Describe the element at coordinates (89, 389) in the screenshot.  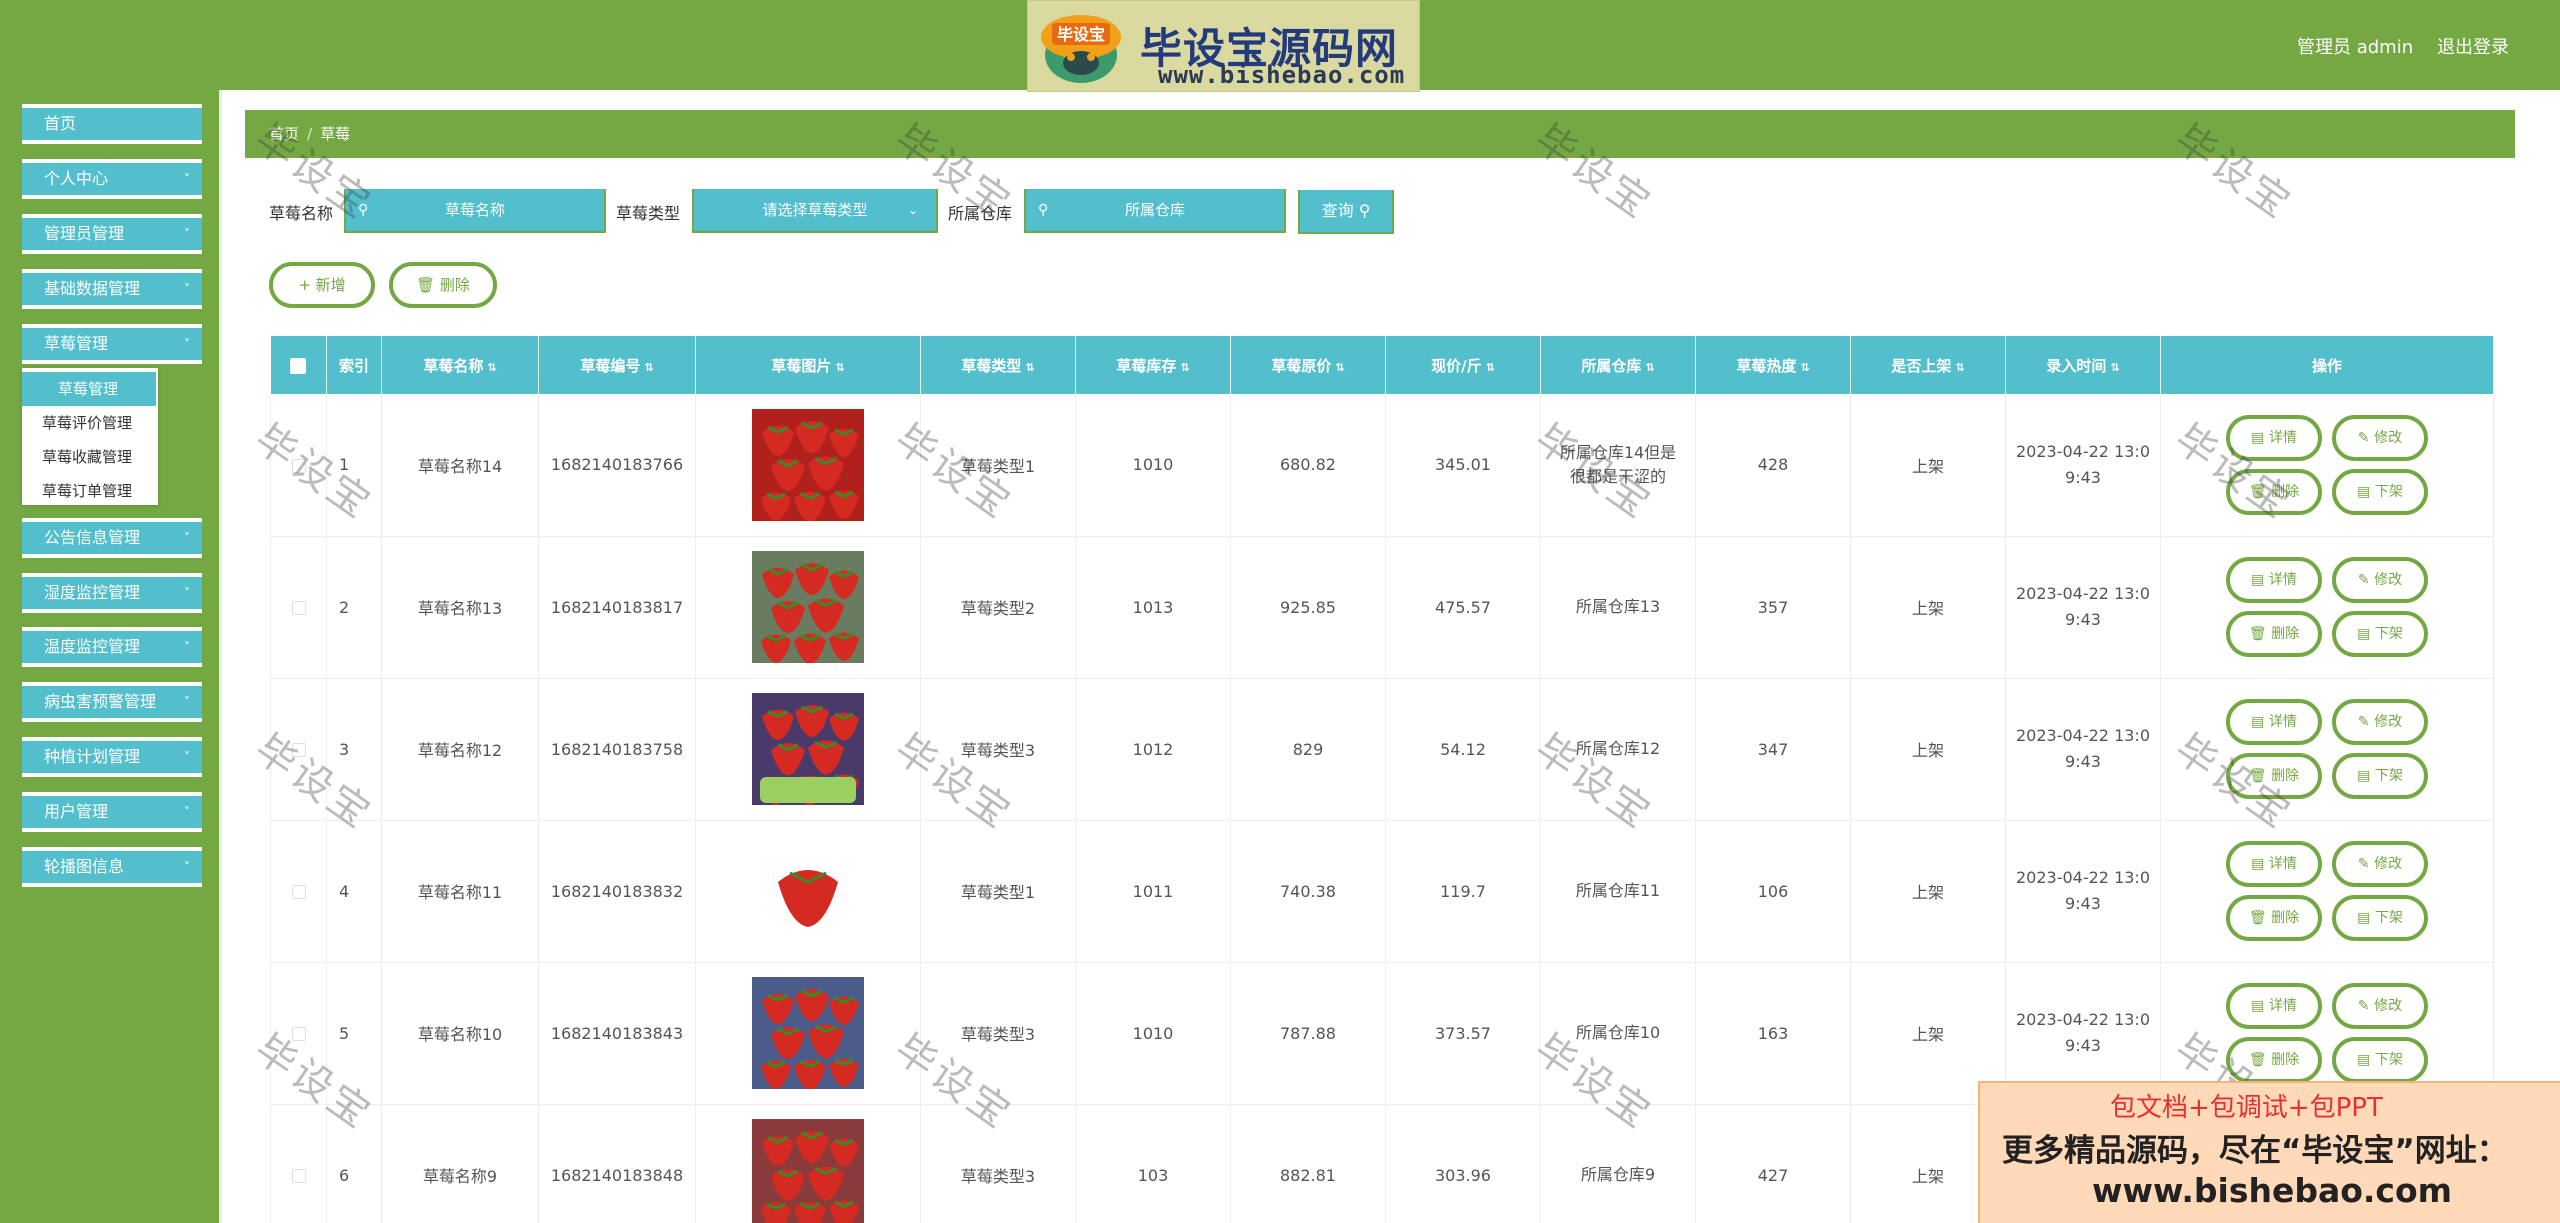
I see `submenu-item-strawberry-manage: 草莓管理` at that location.